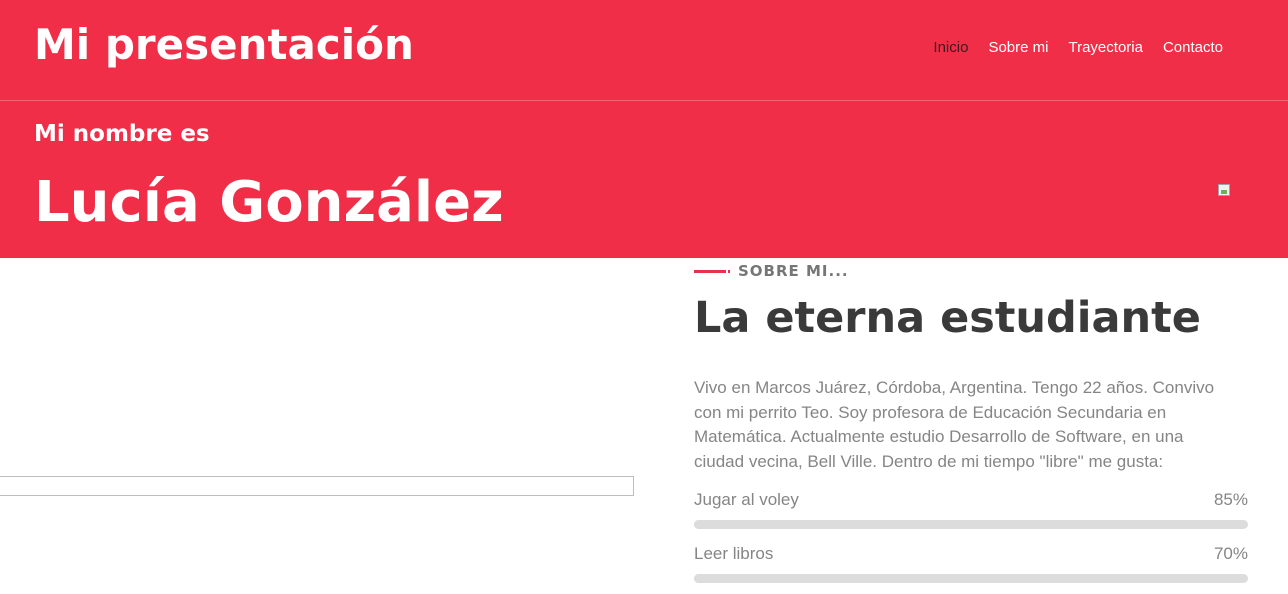 The image size is (1288, 594). Describe the element at coordinates (746, 499) in the screenshot. I see `skill-label: Jugar al voley` at that location.